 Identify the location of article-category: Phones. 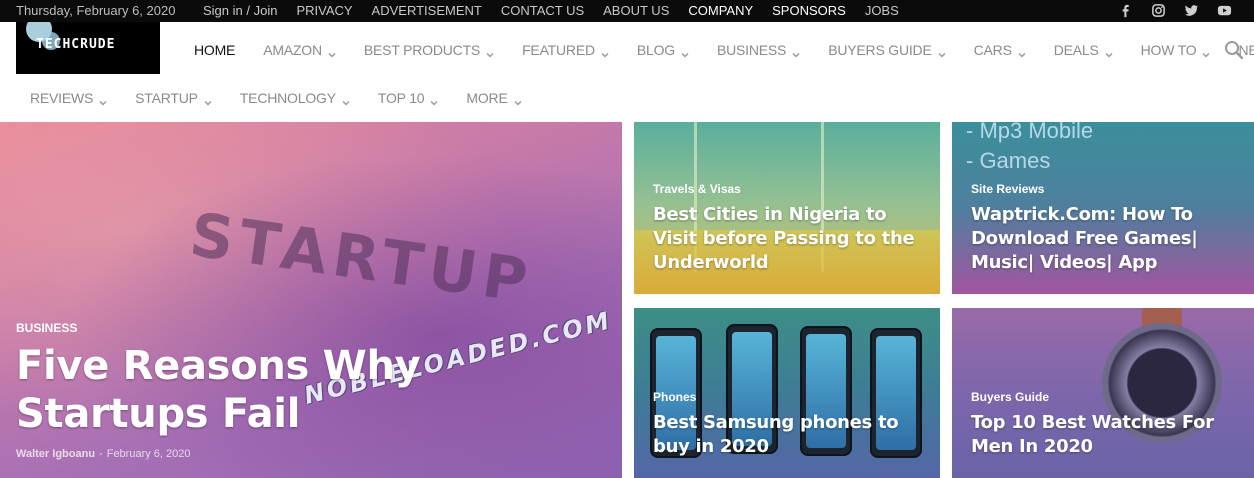
(674, 397).